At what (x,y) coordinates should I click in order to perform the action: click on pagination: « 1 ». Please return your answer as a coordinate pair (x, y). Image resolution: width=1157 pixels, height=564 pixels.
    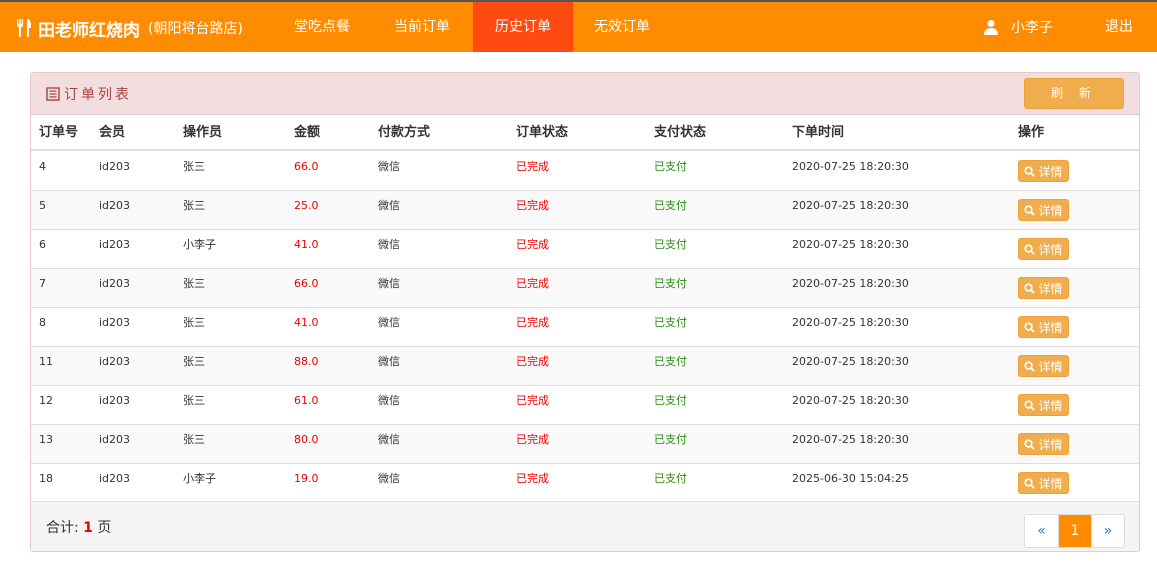
    Looking at the image, I should click on (1074, 531).